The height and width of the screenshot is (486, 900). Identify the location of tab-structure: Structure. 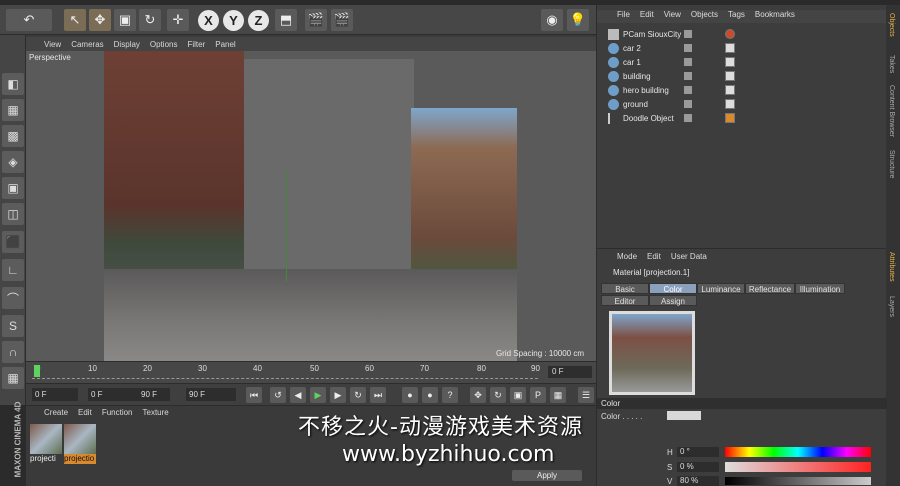
(891, 164).